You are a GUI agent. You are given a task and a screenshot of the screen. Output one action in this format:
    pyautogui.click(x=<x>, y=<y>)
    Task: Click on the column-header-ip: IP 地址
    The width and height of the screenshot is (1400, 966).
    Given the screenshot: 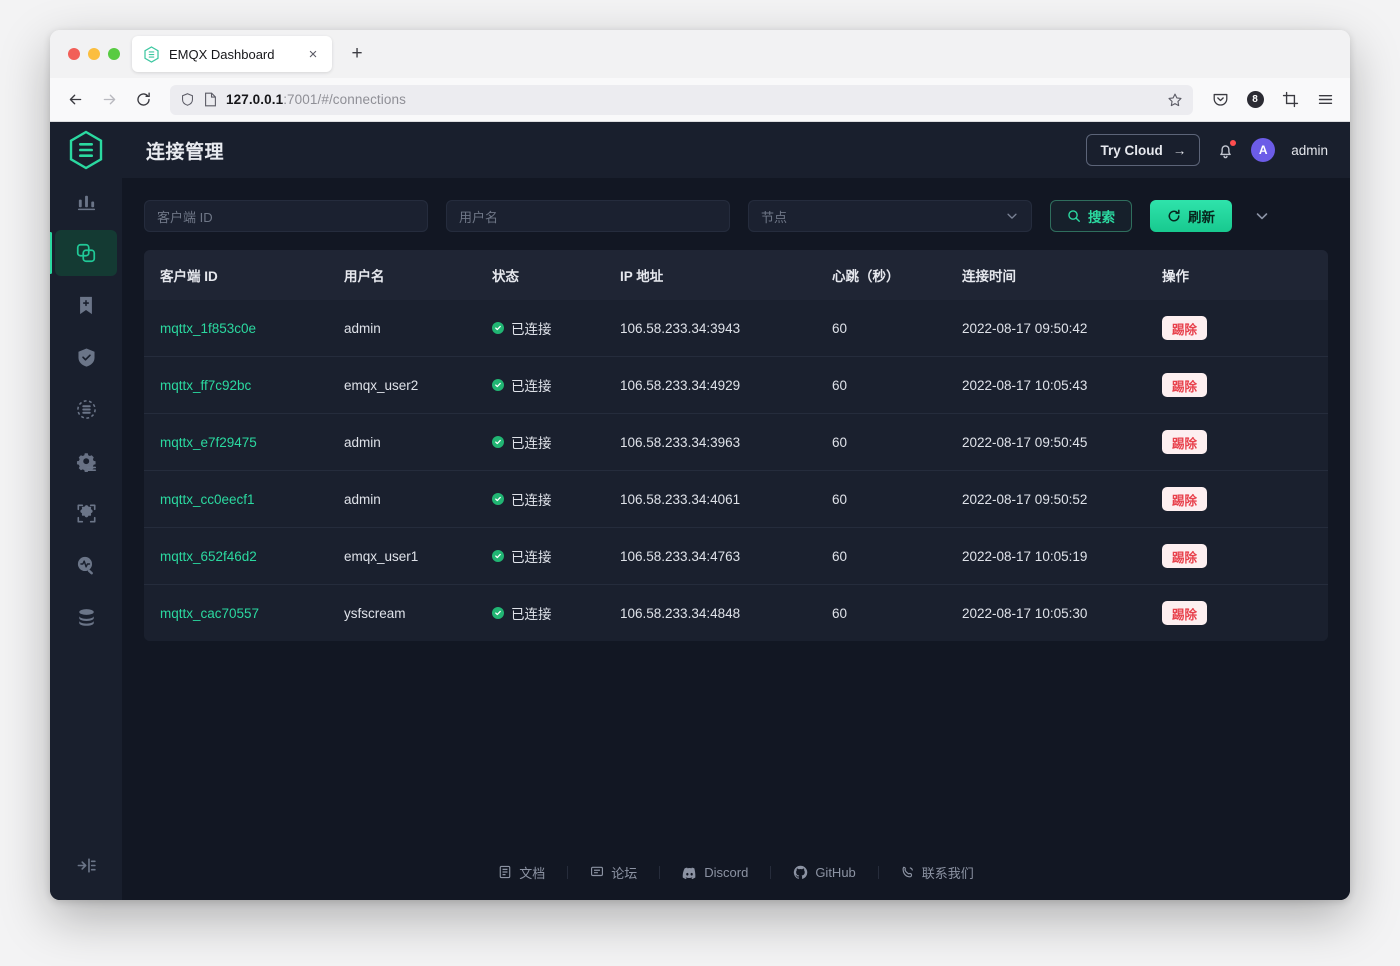 What is the action you would take?
    pyautogui.click(x=726, y=275)
    